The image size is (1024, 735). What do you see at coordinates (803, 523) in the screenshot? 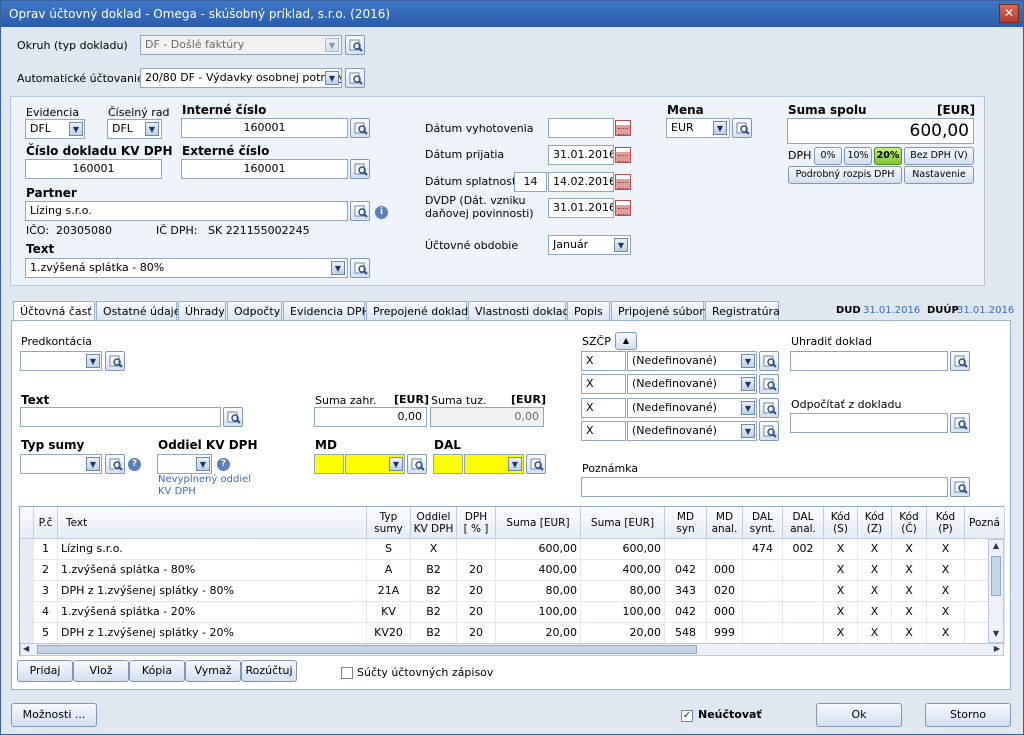
I see `column-header: DAL anal.` at bounding box center [803, 523].